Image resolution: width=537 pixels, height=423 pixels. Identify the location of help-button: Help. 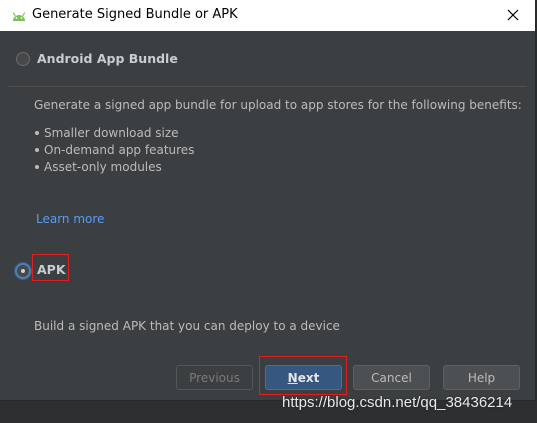
(481, 377).